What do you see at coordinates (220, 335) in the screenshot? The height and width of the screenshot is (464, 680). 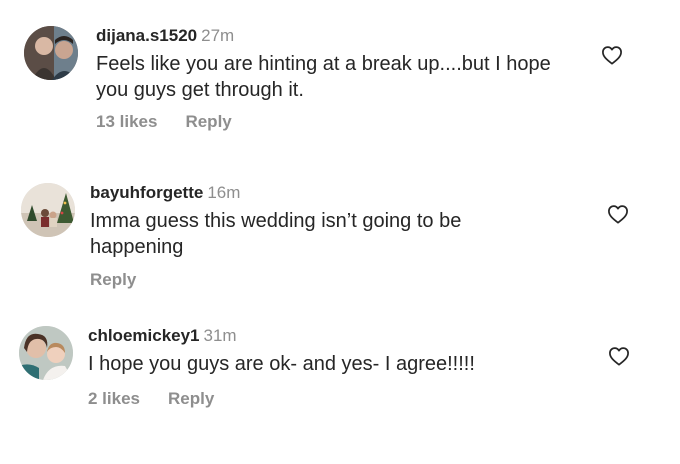 I see `comment-time: 31m` at bounding box center [220, 335].